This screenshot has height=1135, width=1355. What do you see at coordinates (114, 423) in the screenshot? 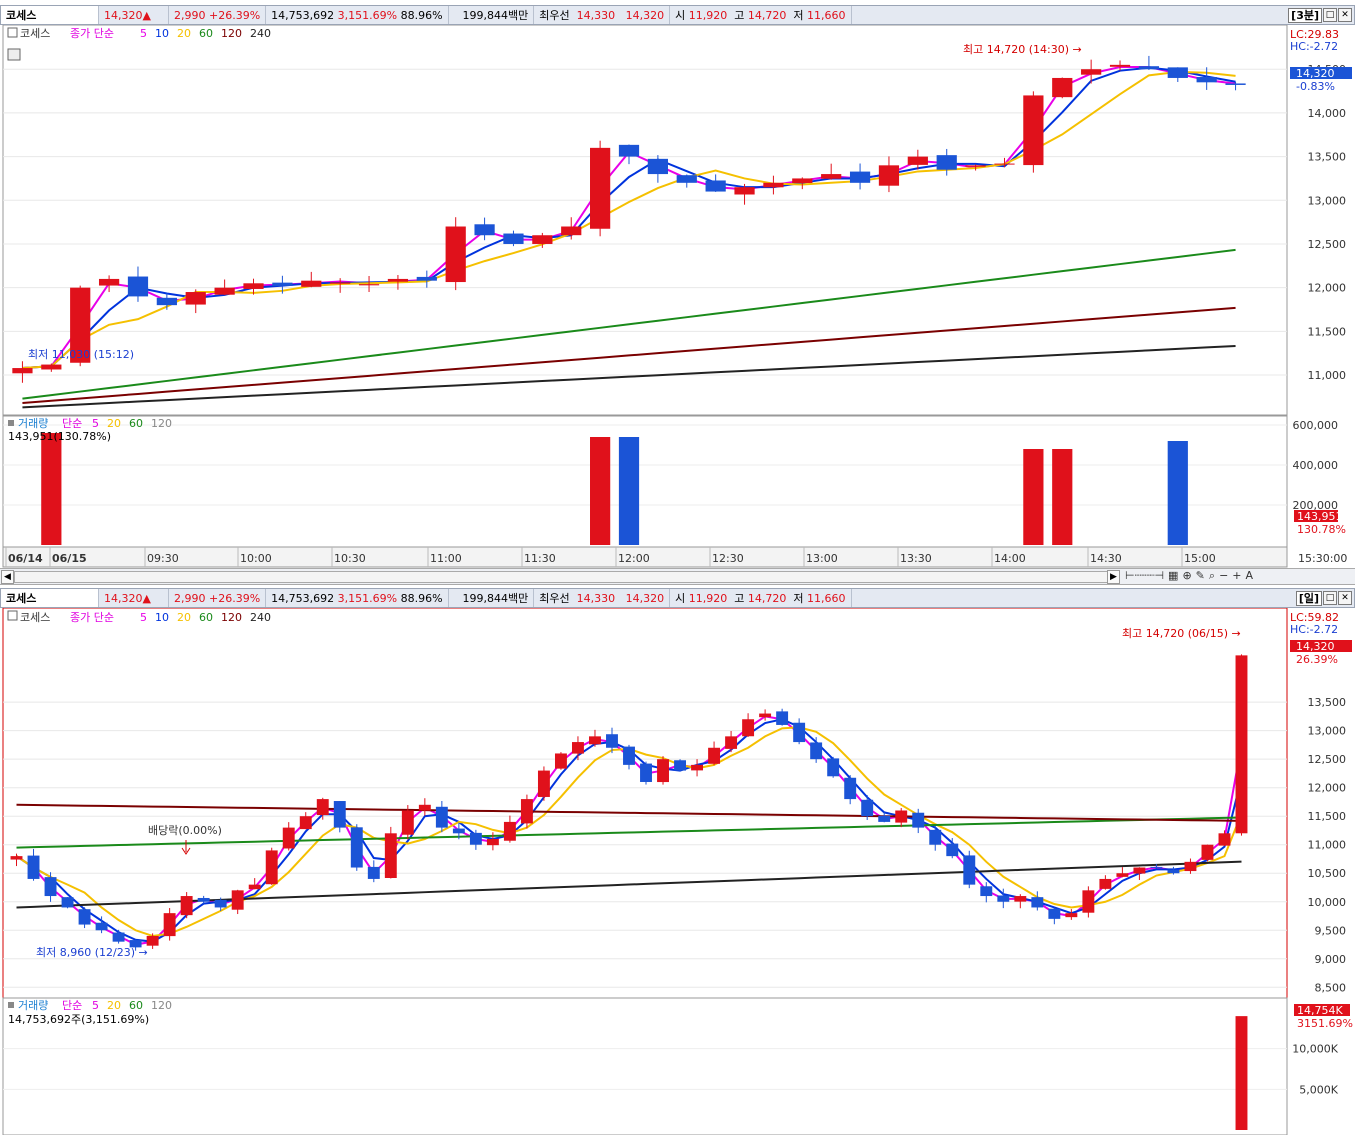
I see `ma-legend-20: 20` at bounding box center [114, 423].